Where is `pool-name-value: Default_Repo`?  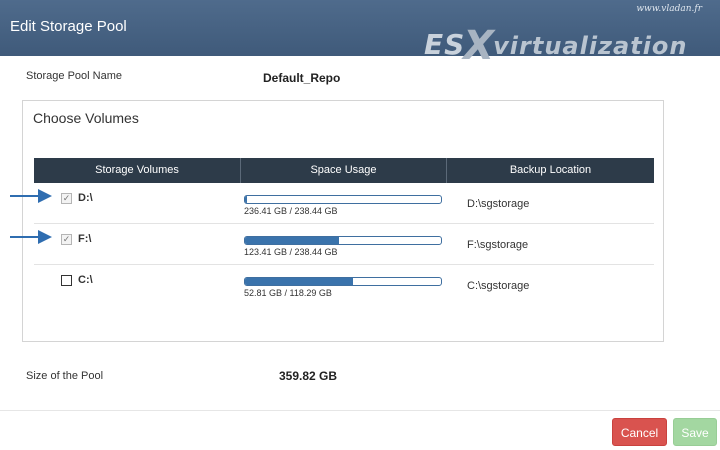 pool-name-value: Default_Repo is located at coordinates (302, 78).